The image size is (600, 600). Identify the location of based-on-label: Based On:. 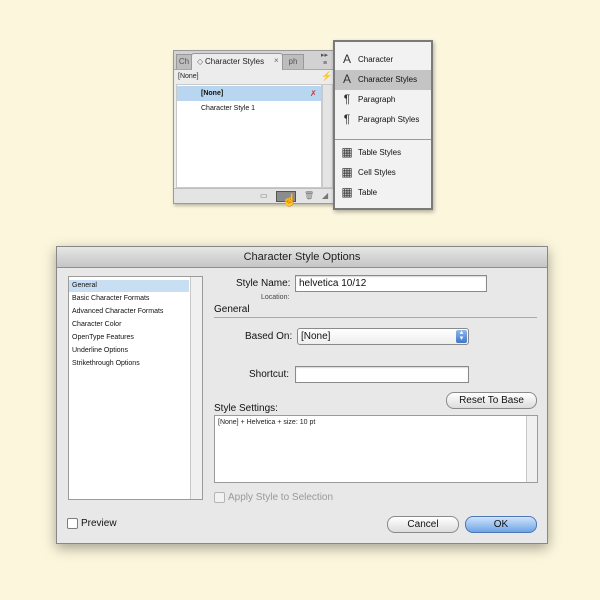
(269, 336).